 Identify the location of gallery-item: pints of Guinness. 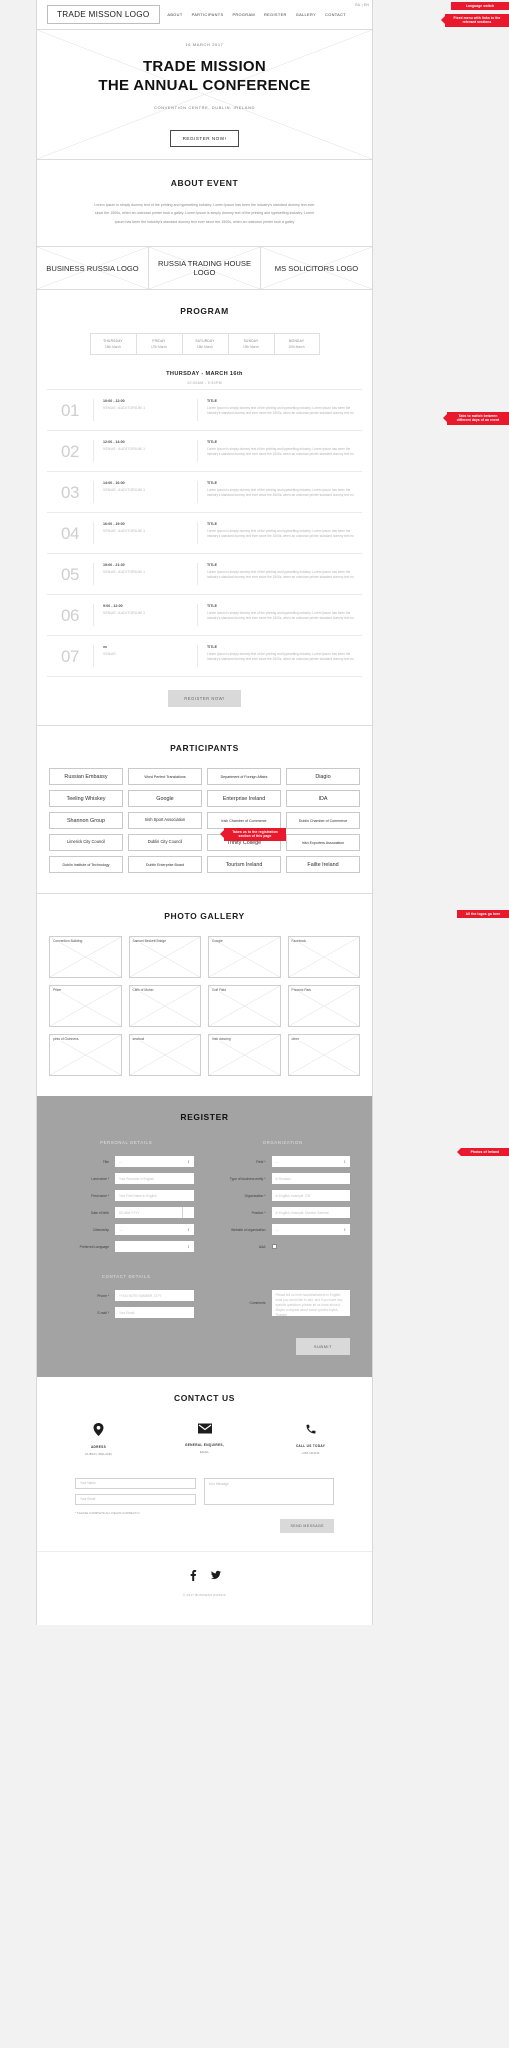
(85, 1055).